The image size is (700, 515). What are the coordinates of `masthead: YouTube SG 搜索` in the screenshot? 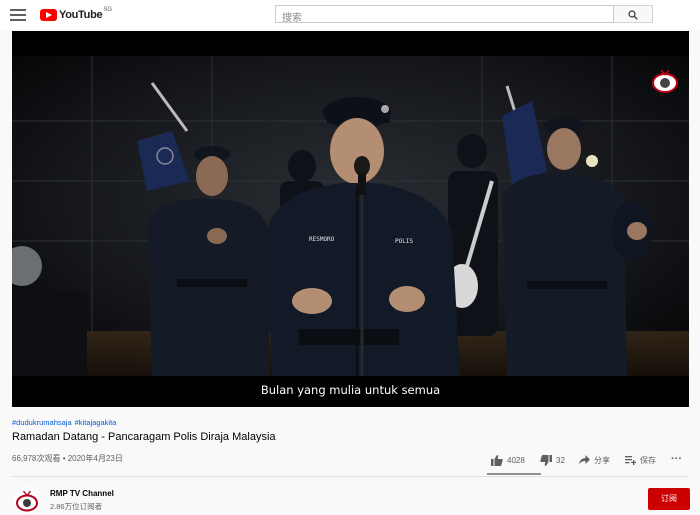 It's located at (350, 15).